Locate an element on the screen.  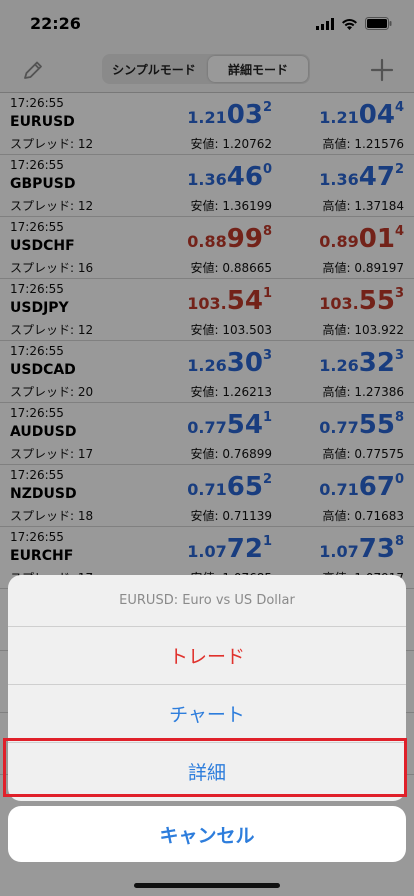
action-sheet-title: EURUSD: Euro vs US Dollar is located at coordinates (207, 601).